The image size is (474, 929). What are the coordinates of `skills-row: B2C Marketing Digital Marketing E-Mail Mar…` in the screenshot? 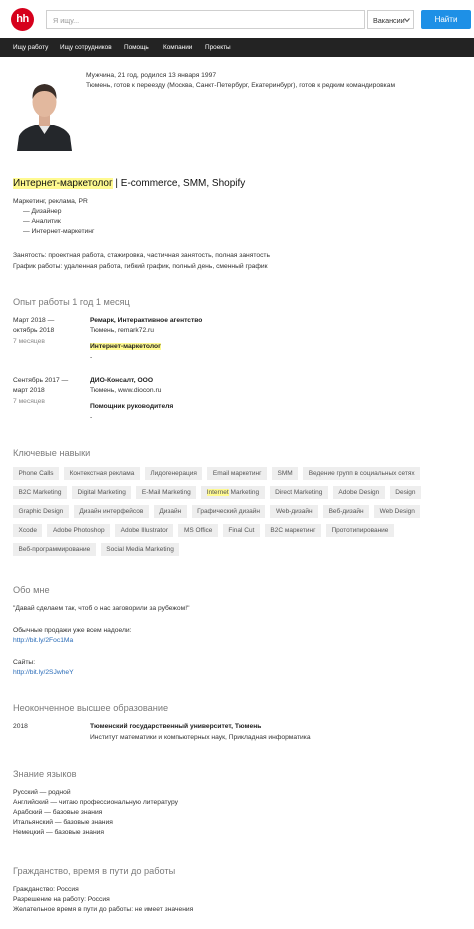 It's located at (238, 492).